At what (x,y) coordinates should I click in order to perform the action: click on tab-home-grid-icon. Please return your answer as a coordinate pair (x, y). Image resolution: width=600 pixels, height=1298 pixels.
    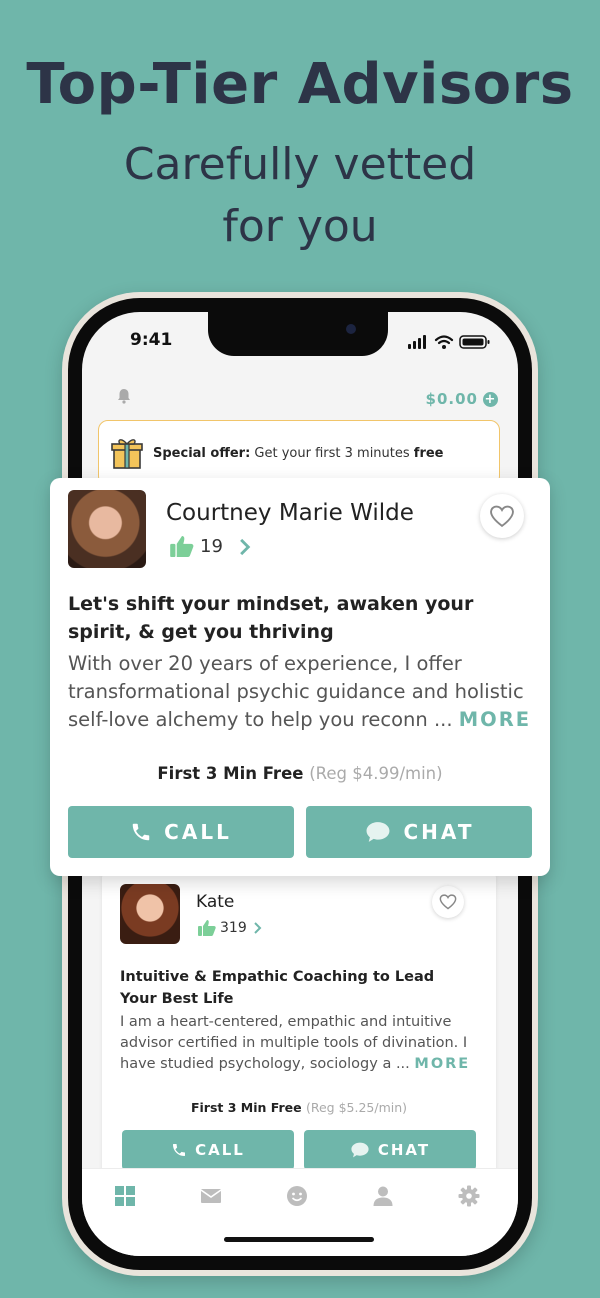
    Looking at the image, I should click on (125, 1196).